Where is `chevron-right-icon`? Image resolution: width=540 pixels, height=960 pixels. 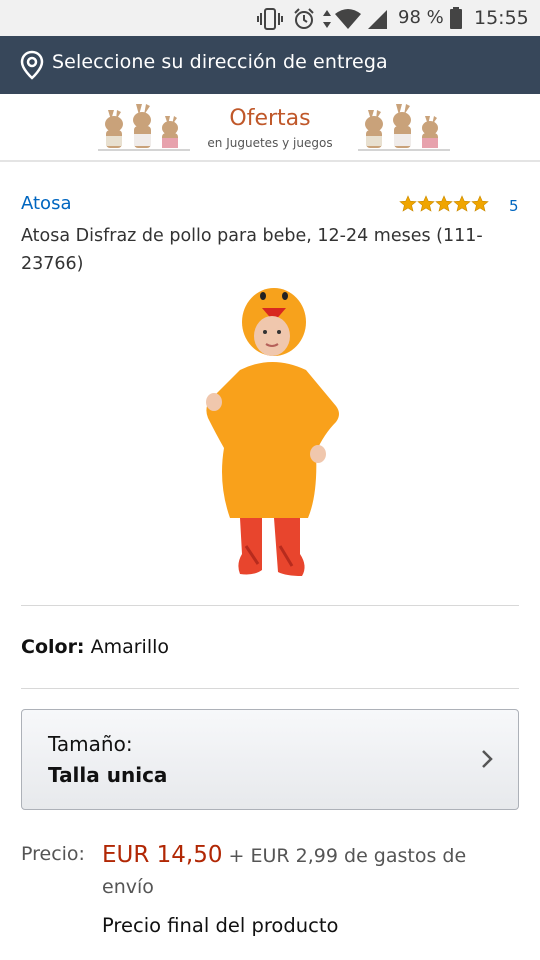 chevron-right-icon is located at coordinates (487, 759).